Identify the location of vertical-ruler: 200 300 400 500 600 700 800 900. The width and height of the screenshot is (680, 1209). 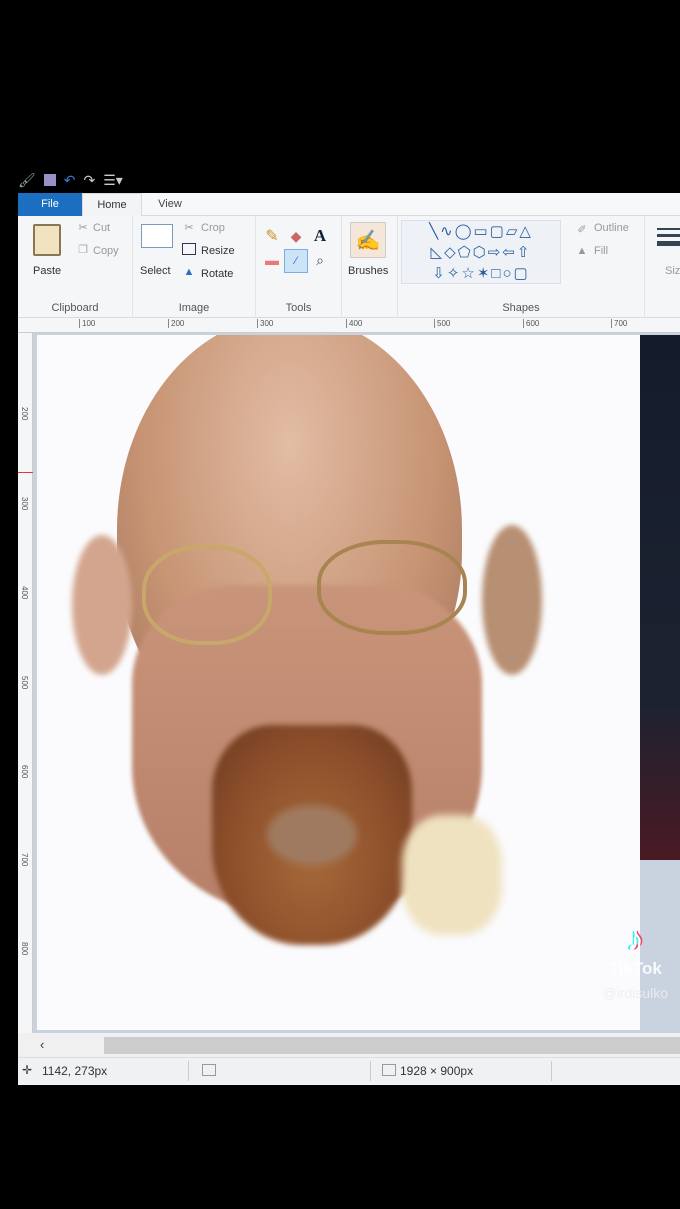
(25, 689).